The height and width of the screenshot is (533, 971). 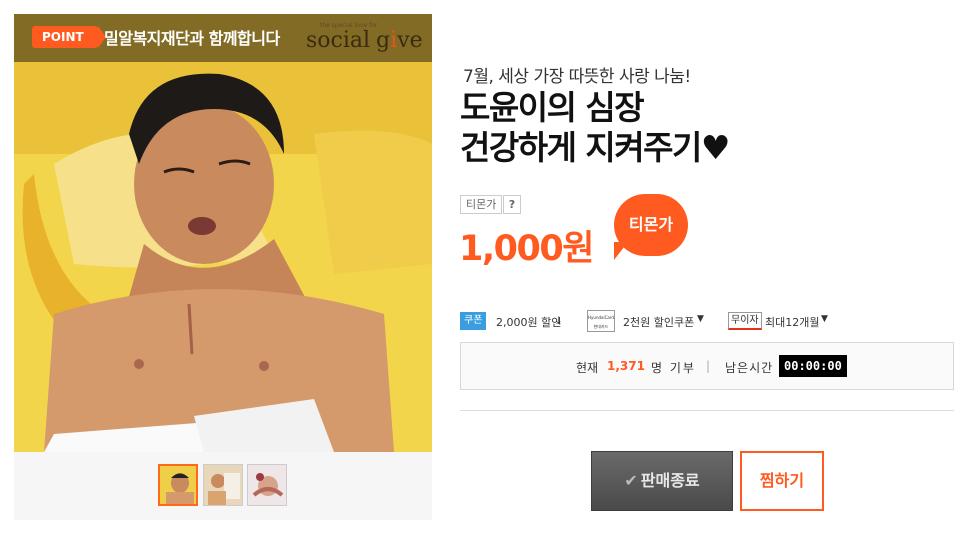 What do you see at coordinates (349, 25) in the screenshot?
I see `logo-subtext: the special love for` at bounding box center [349, 25].